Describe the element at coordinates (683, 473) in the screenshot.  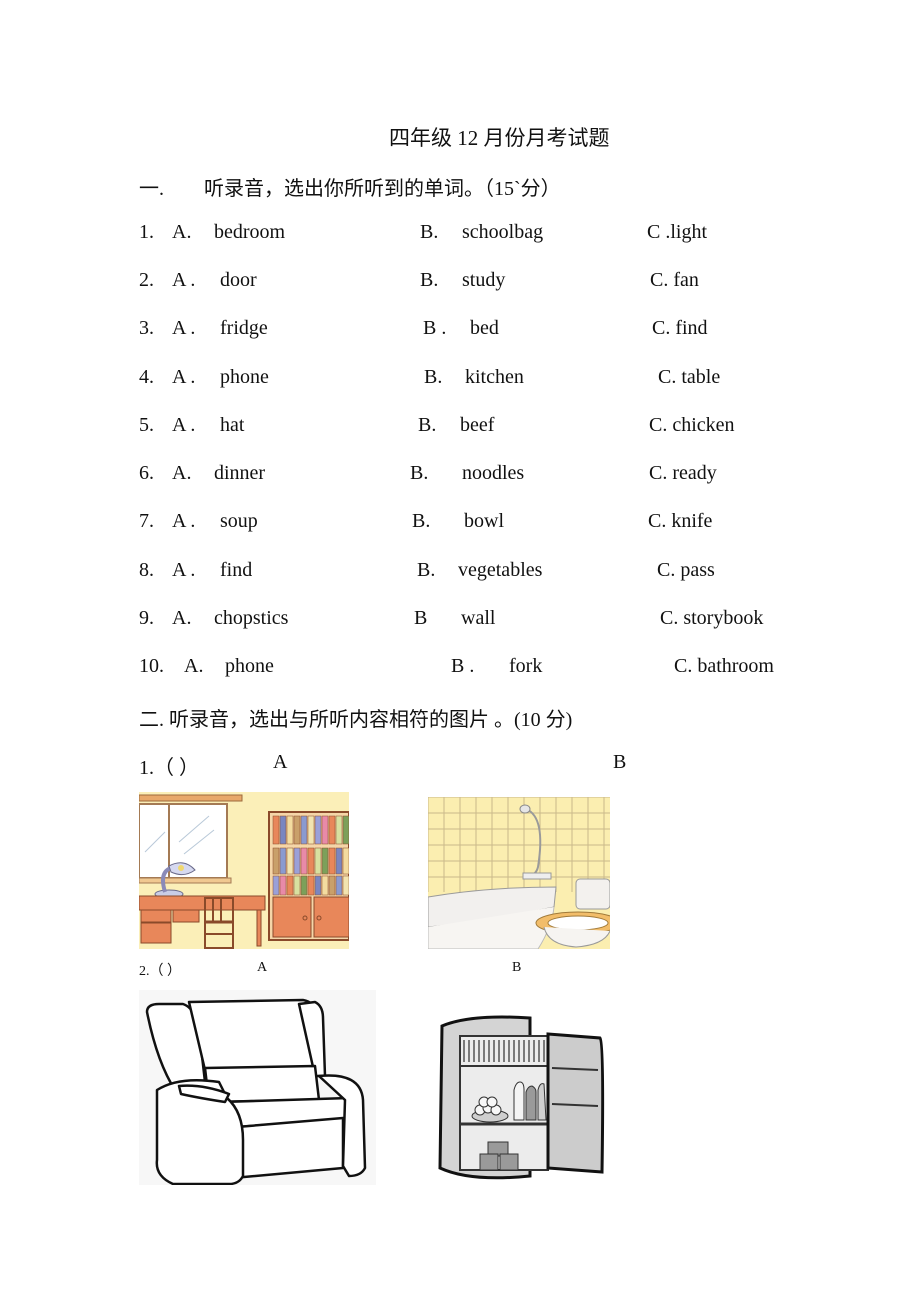
I see `option-c: C. ready` at that location.